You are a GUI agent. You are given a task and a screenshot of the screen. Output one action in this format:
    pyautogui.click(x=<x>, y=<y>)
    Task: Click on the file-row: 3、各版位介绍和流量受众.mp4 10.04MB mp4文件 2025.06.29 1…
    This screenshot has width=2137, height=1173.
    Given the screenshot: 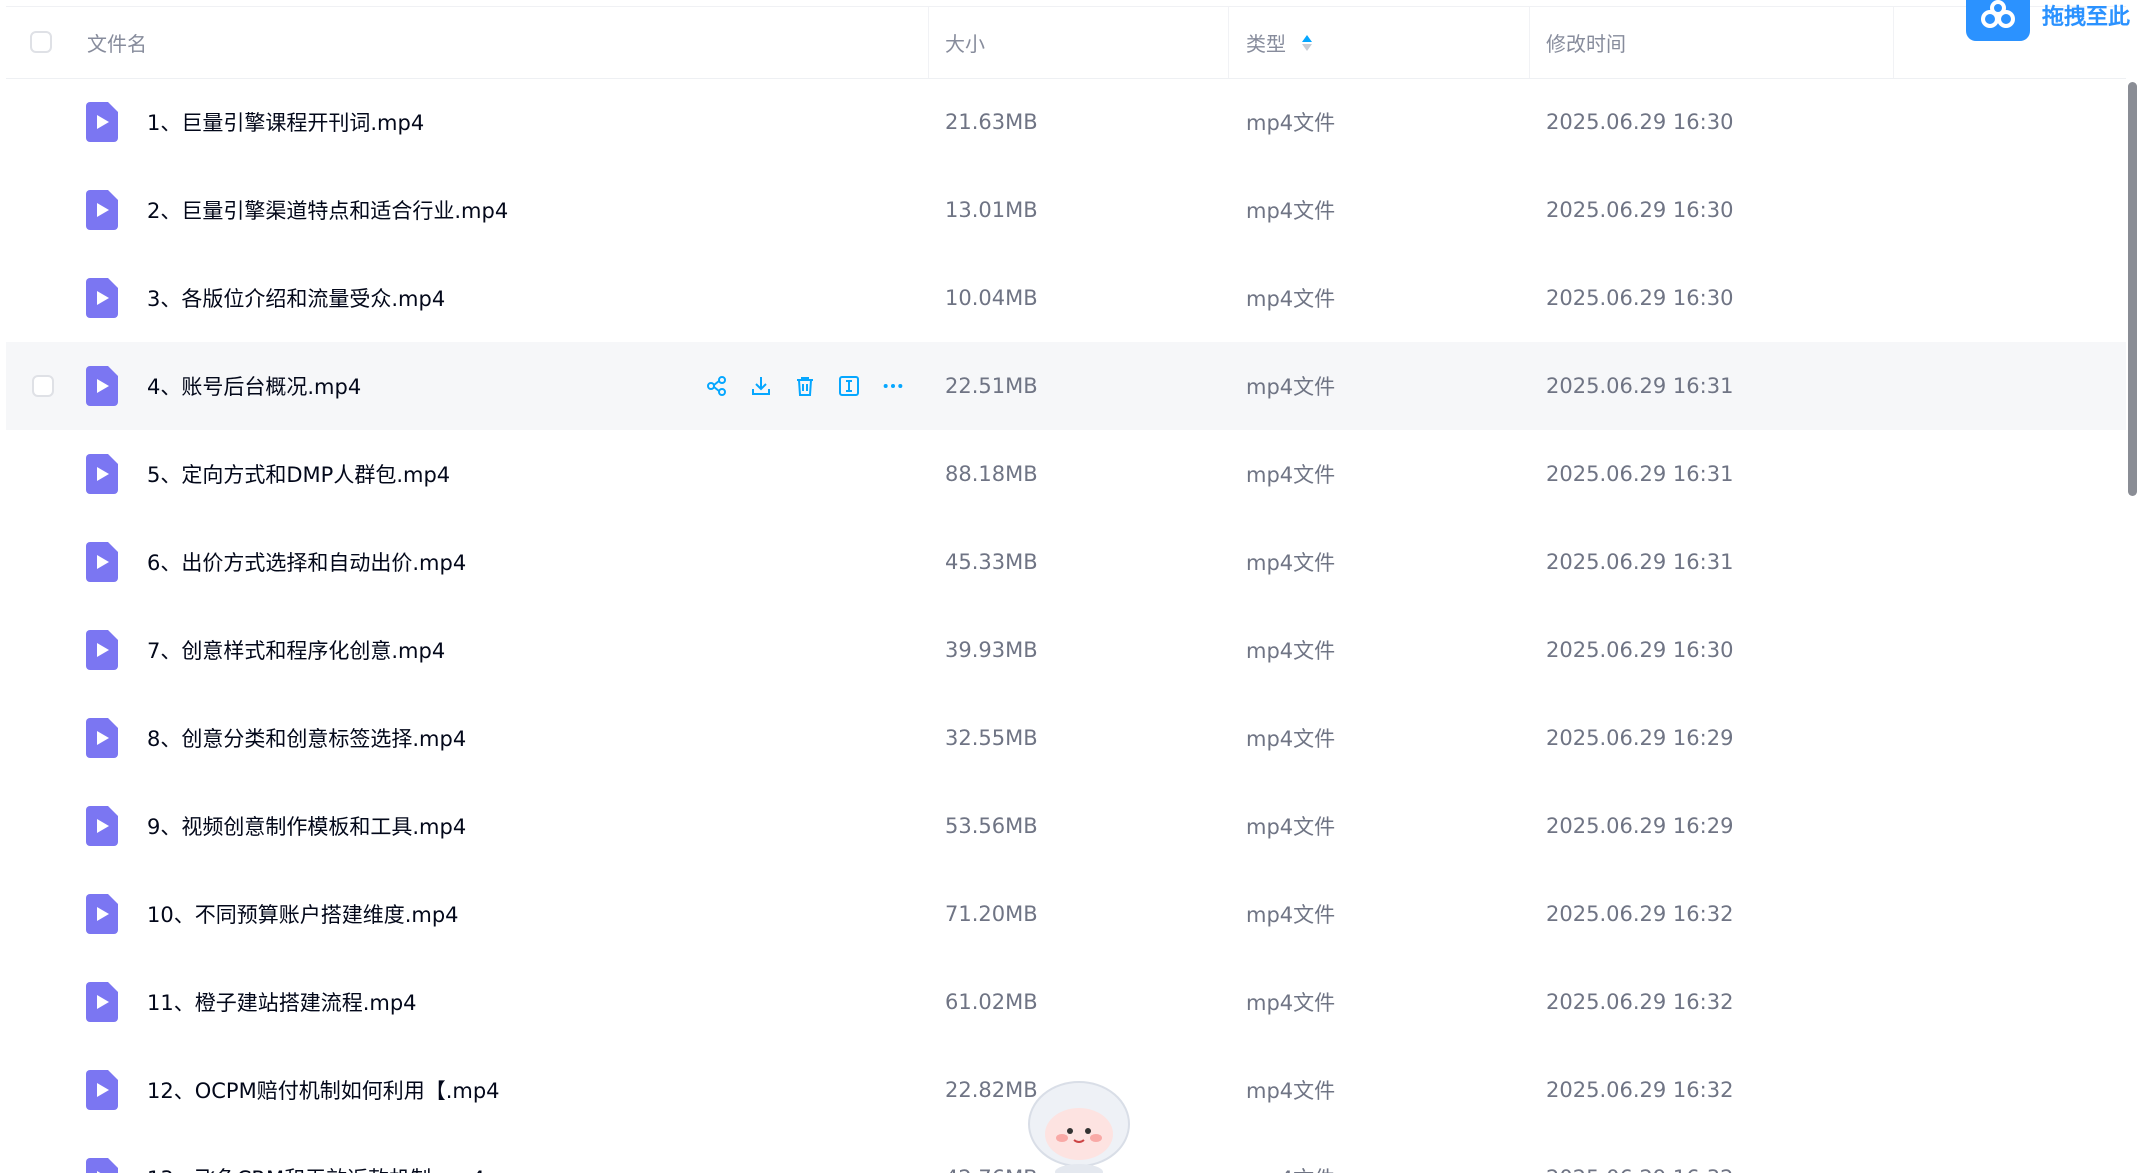 What is the action you would take?
    pyautogui.click(x=1066, y=298)
    